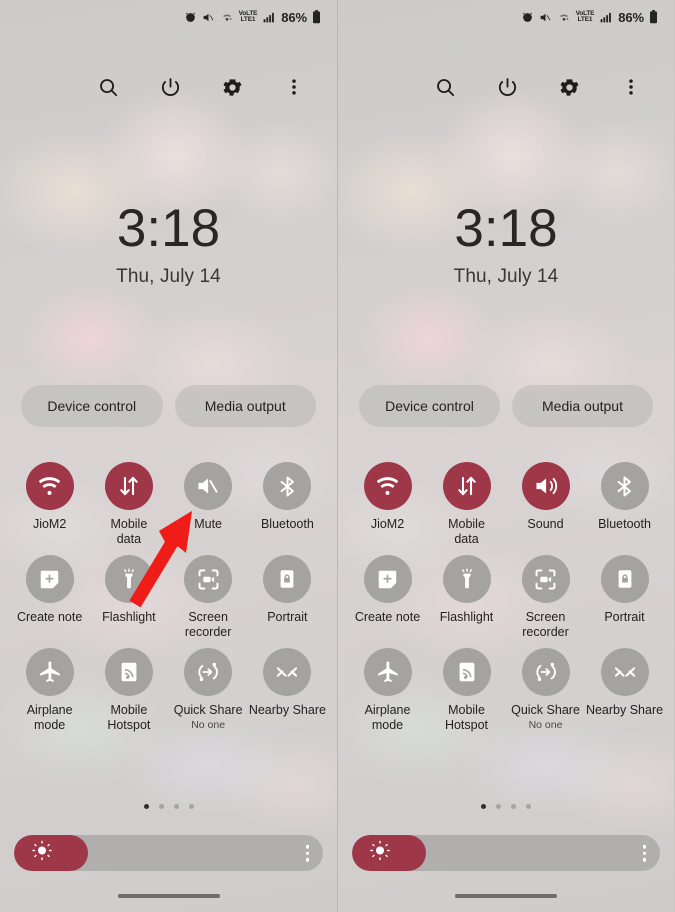  What do you see at coordinates (168, 806) in the screenshot?
I see `page-indicator` at bounding box center [168, 806].